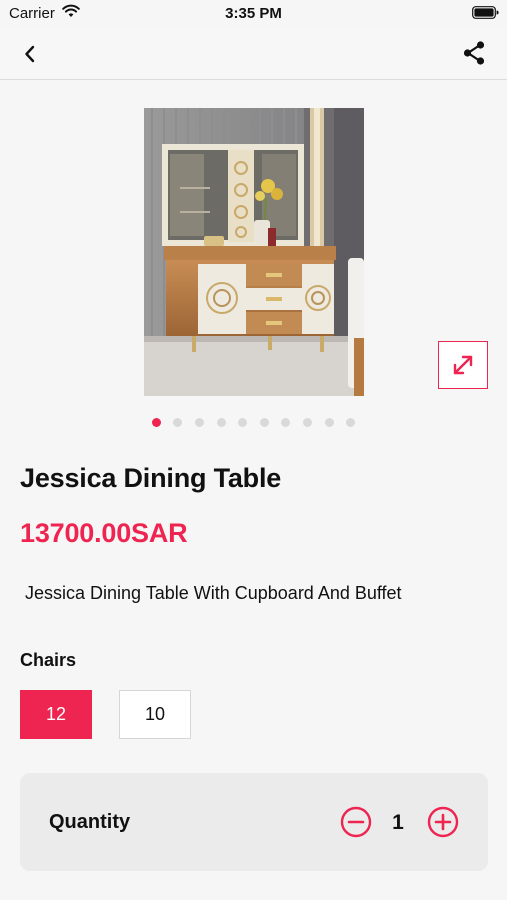 The image size is (507, 900). Describe the element at coordinates (398, 822) in the screenshot. I see `quantity-value: 1` at that location.